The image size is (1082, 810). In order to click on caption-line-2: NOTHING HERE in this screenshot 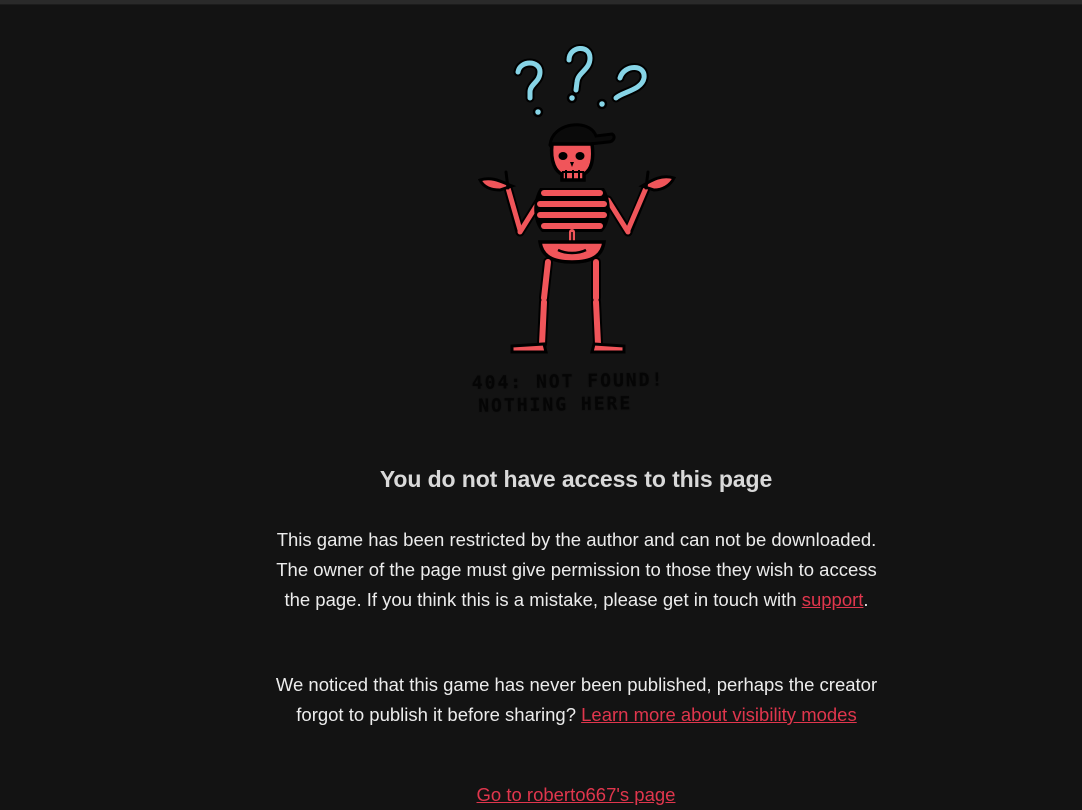, I will do `click(555, 405)`.